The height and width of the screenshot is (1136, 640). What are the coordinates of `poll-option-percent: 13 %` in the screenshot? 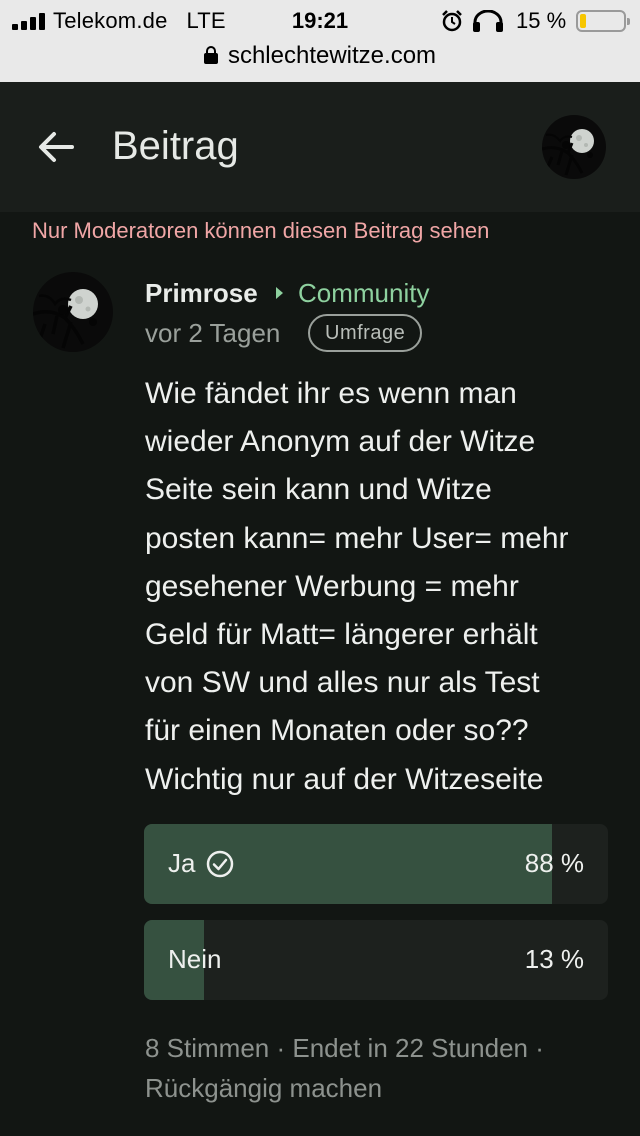 It's located at (554, 959).